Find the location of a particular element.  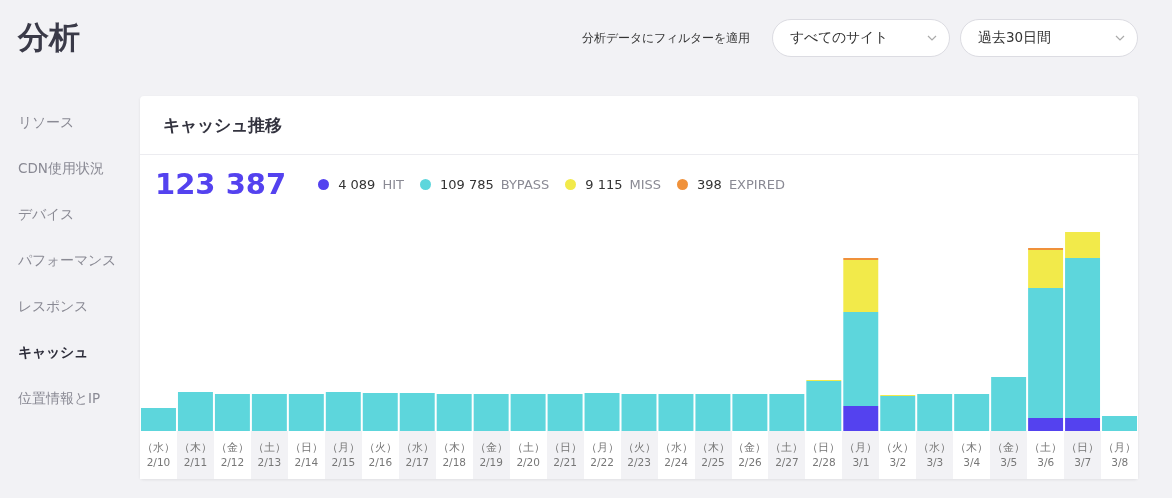

date-label: 3/8 is located at coordinates (1120, 462).